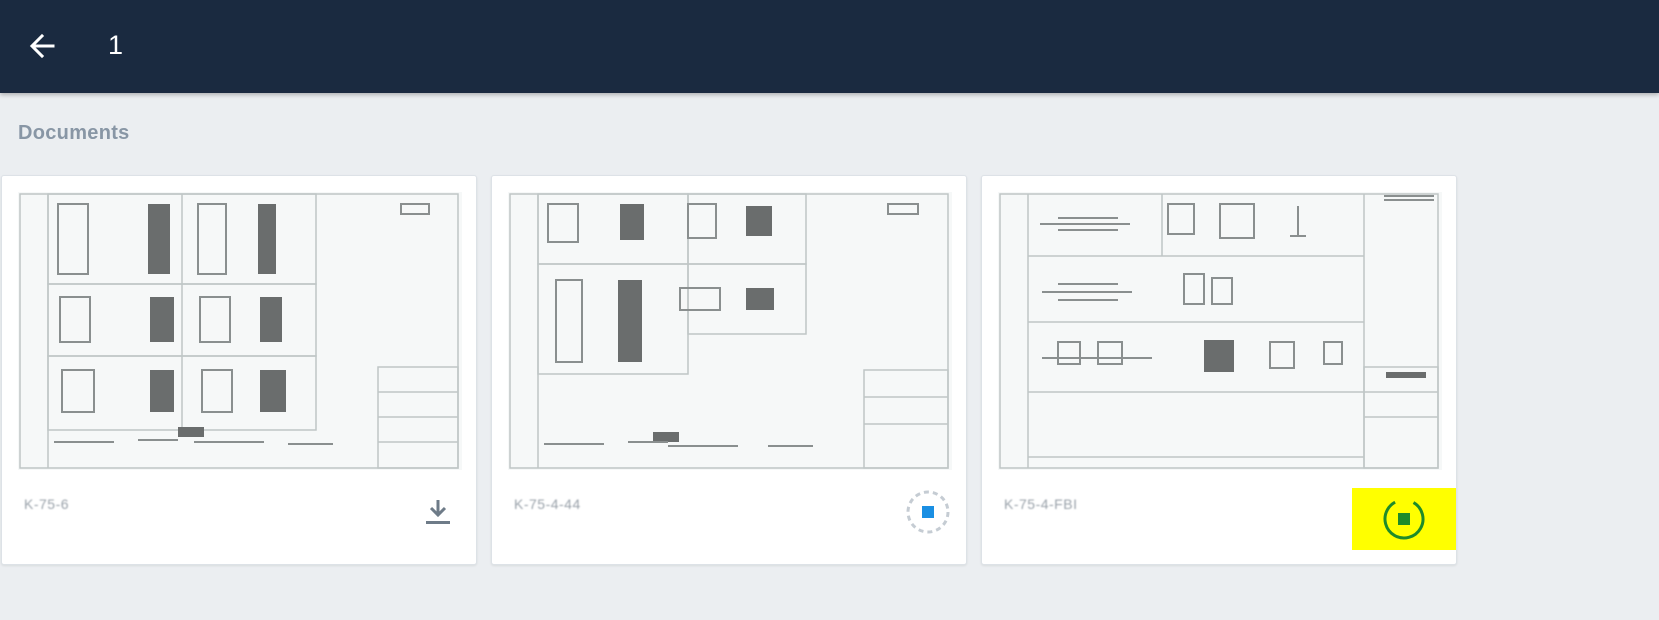 The width and height of the screenshot is (1659, 620). I want to click on download-button, so click(438, 512).